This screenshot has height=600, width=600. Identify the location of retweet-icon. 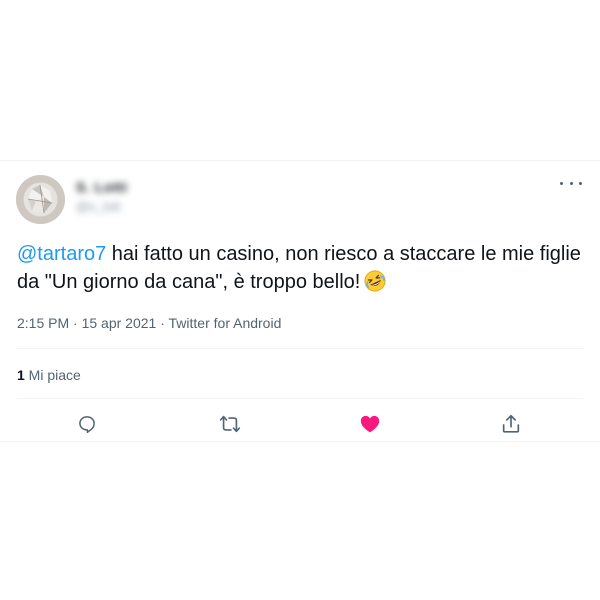
(230, 424).